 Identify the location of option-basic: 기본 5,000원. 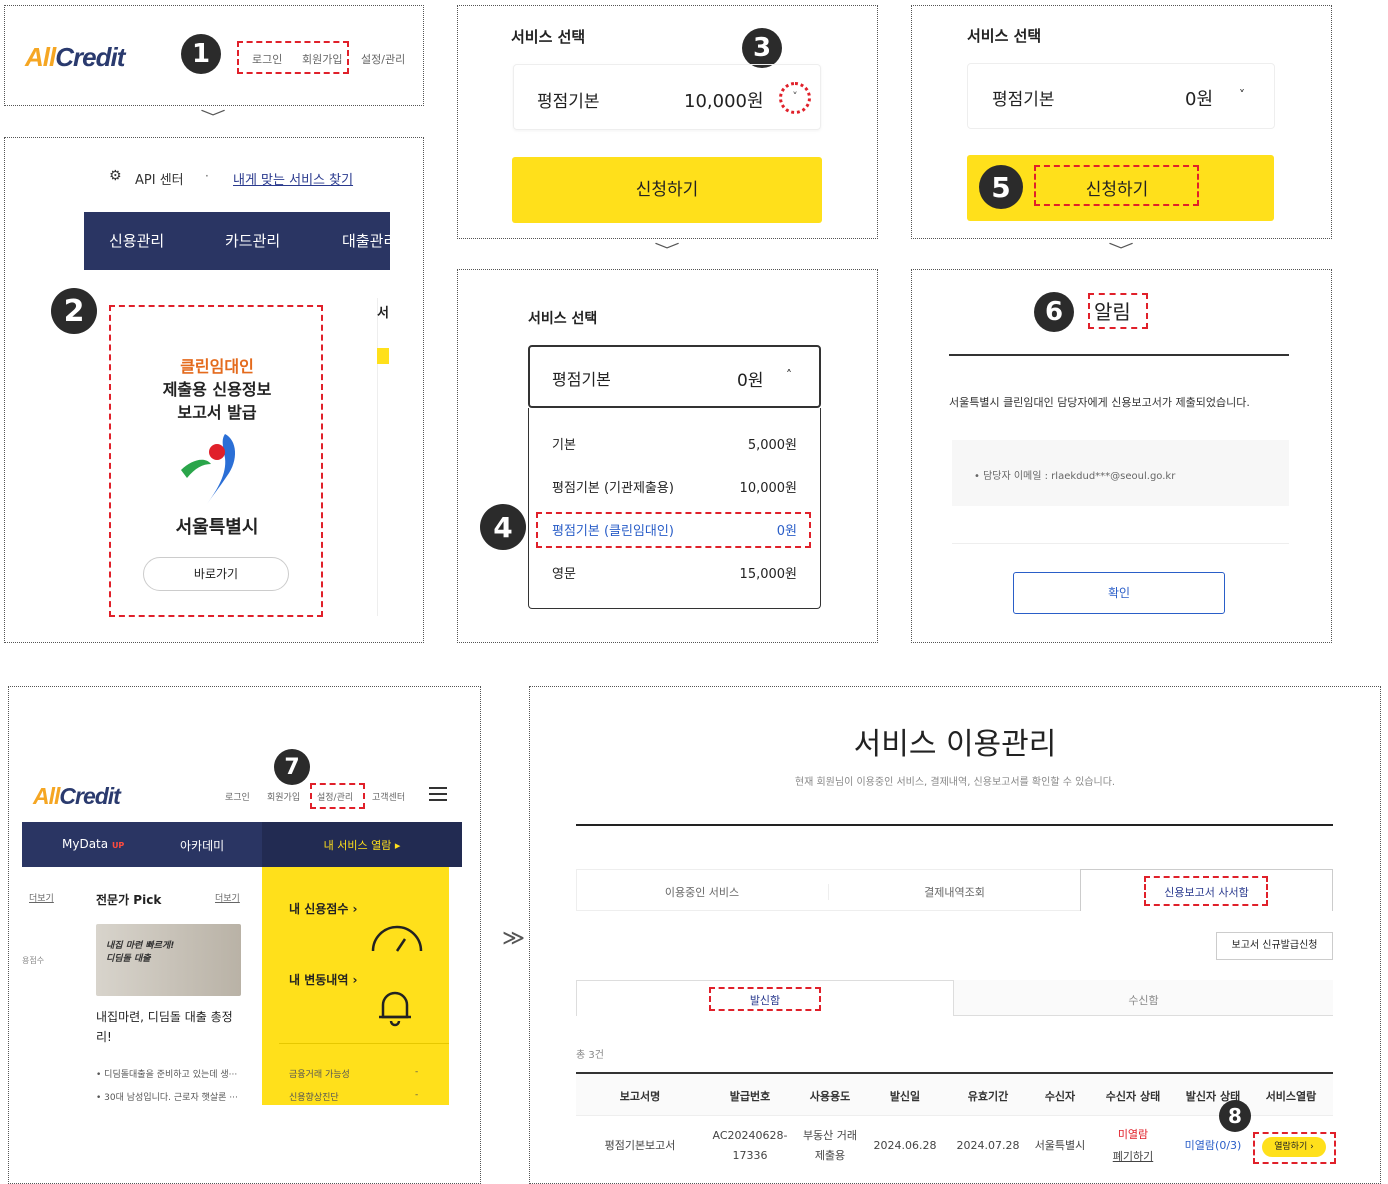
(674, 443).